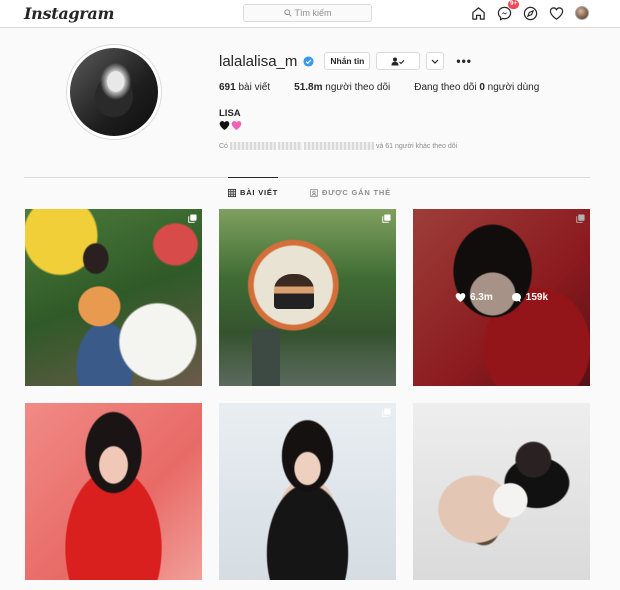  What do you see at coordinates (294, 291) in the screenshot?
I see `photo-subject` at bounding box center [294, 291].